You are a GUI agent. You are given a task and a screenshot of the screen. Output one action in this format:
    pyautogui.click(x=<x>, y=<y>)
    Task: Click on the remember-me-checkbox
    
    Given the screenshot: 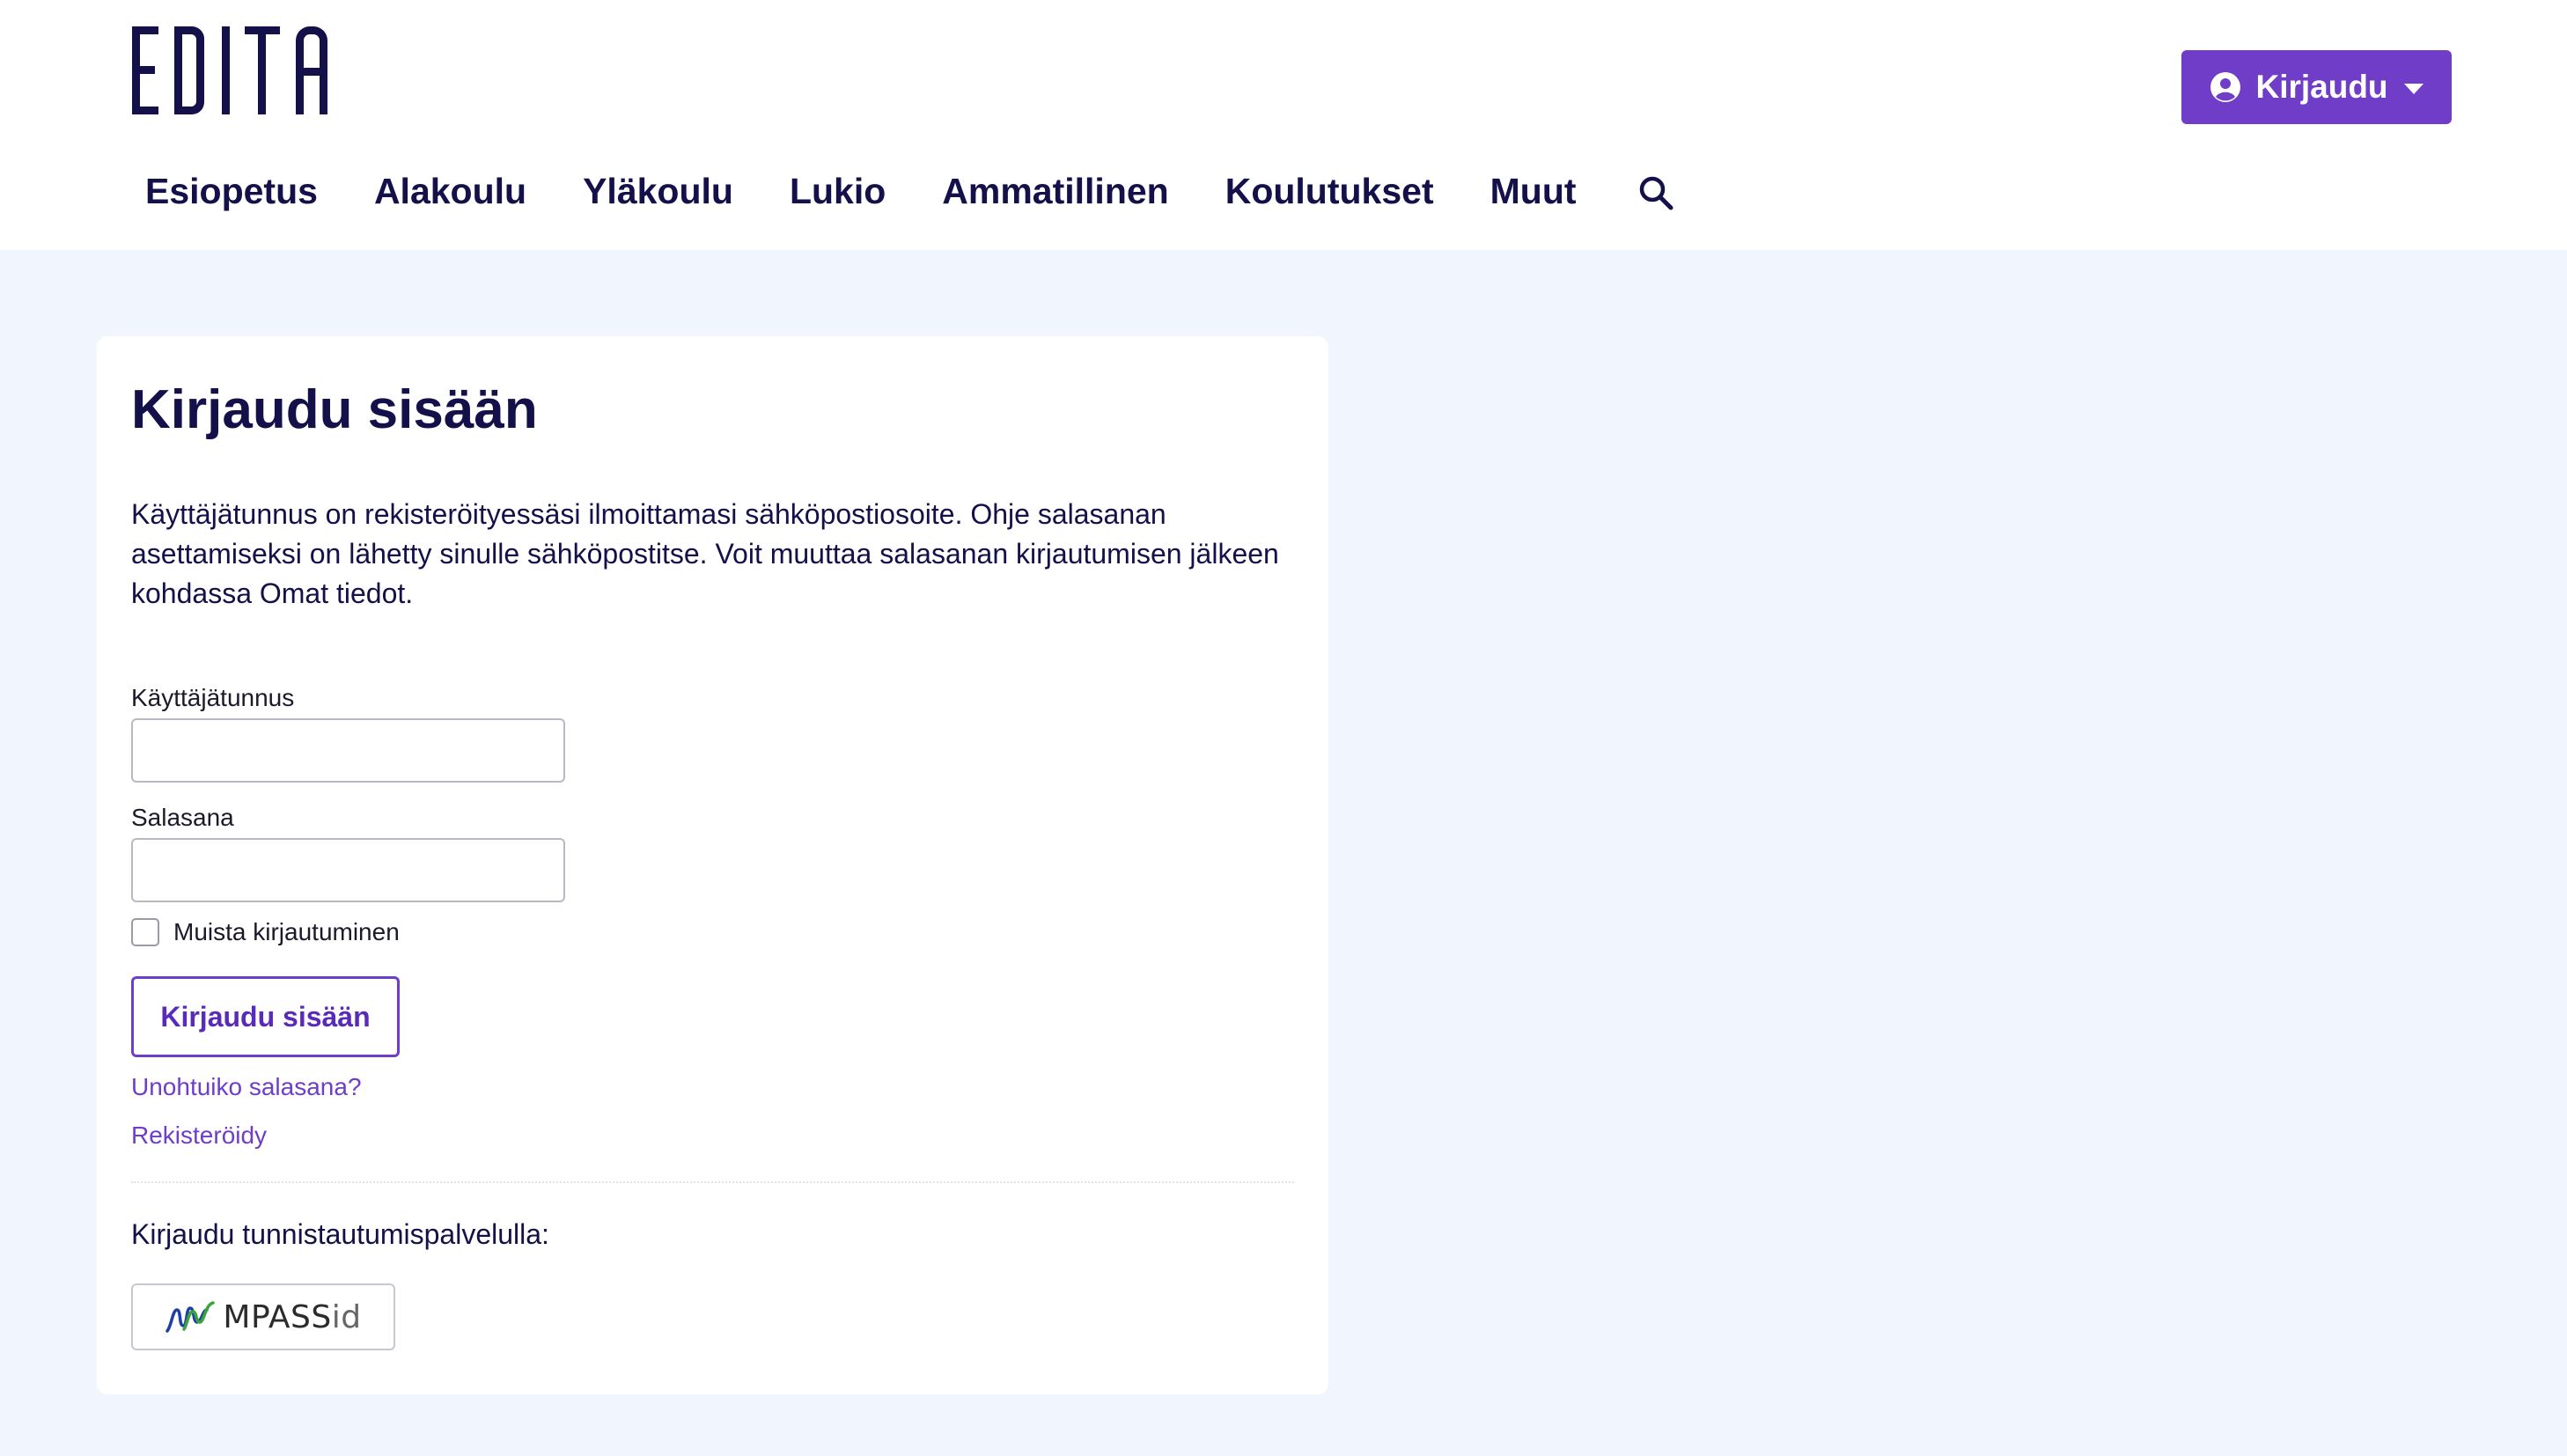 What is the action you would take?
    pyautogui.click(x=145, y=932)
    